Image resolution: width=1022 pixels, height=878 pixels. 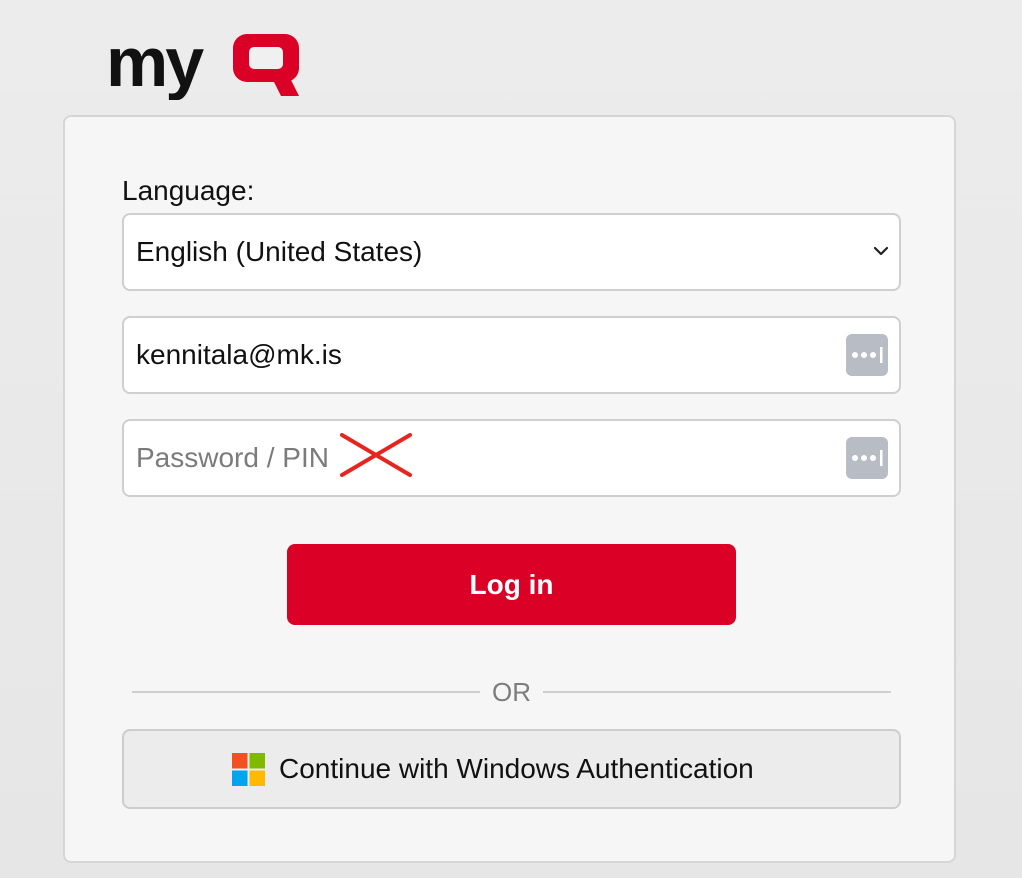 I want to click on username-field: kennitala@mk.is, so click(x=511, y=355).